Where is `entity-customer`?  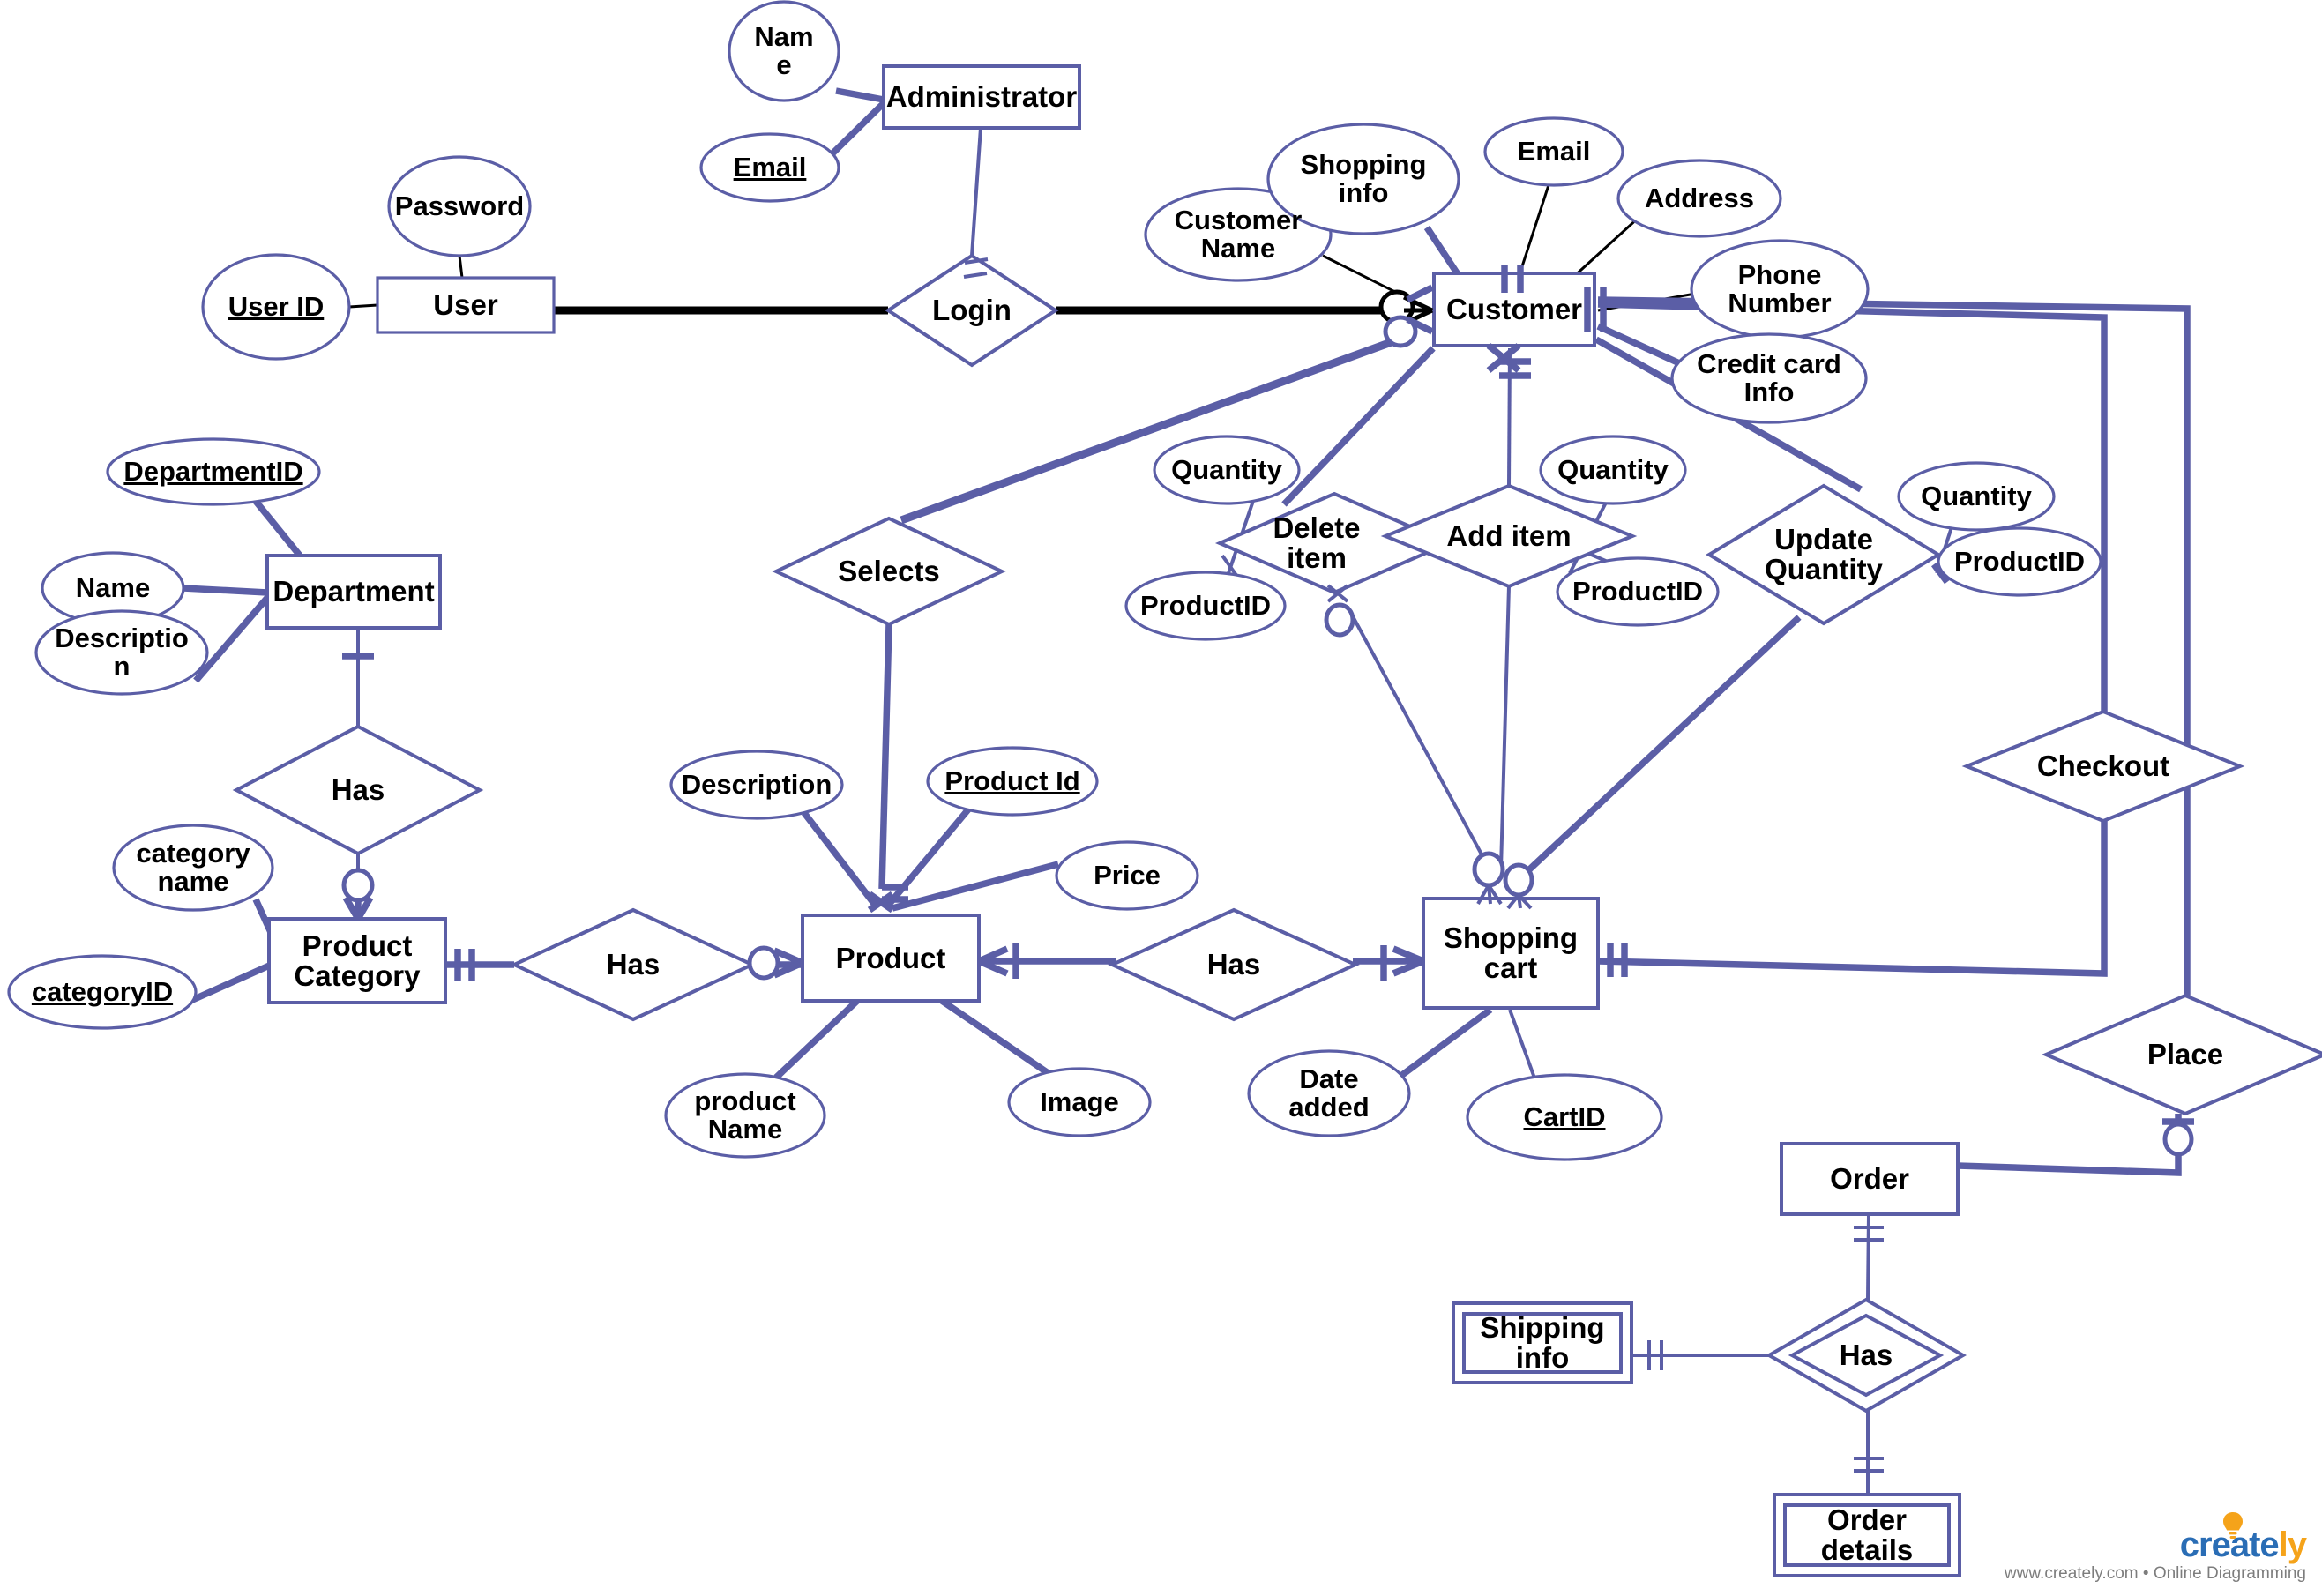
entity-customer is located at coordinates (1514, 309).